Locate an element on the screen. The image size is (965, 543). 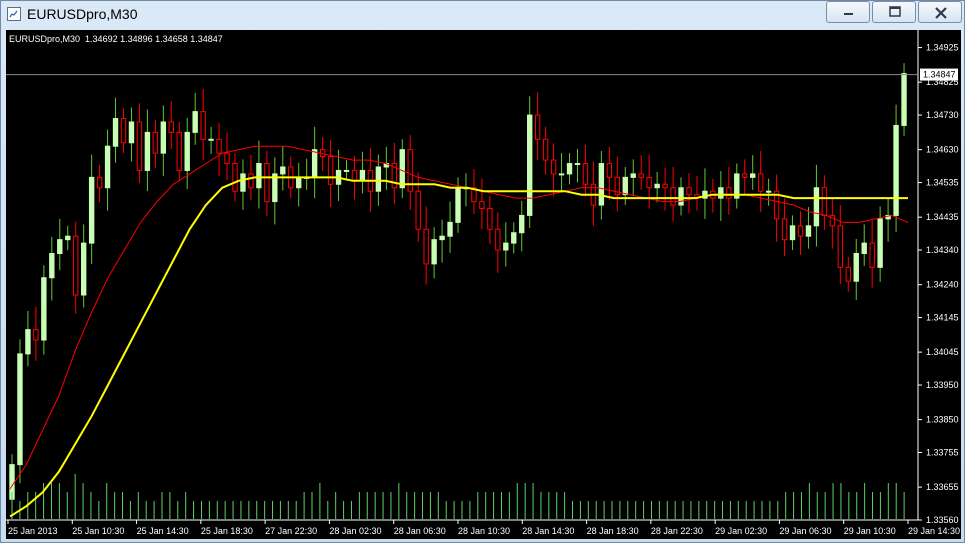
price-tick-label: 1.34435 is located at coordinates (942, 217).